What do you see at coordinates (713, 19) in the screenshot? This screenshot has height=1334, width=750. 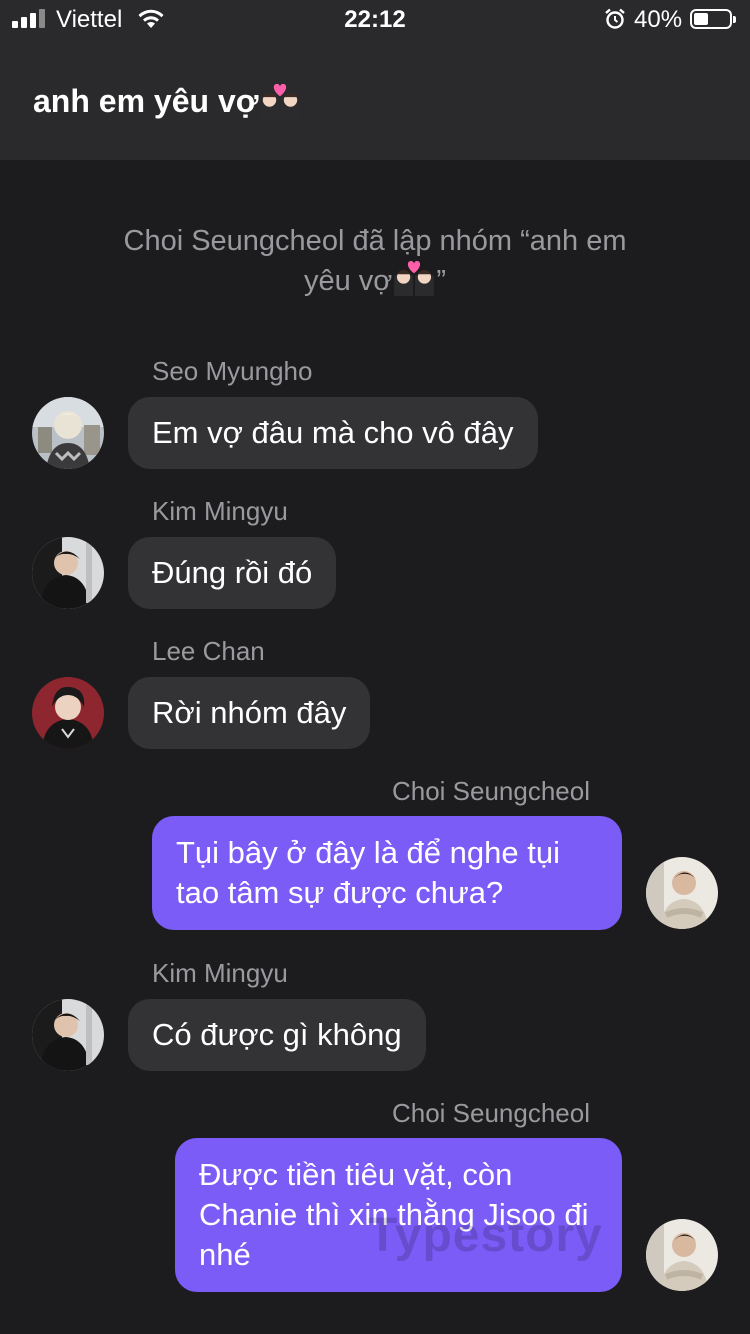 I see `battery-icon` at bounding box center [713, 19].